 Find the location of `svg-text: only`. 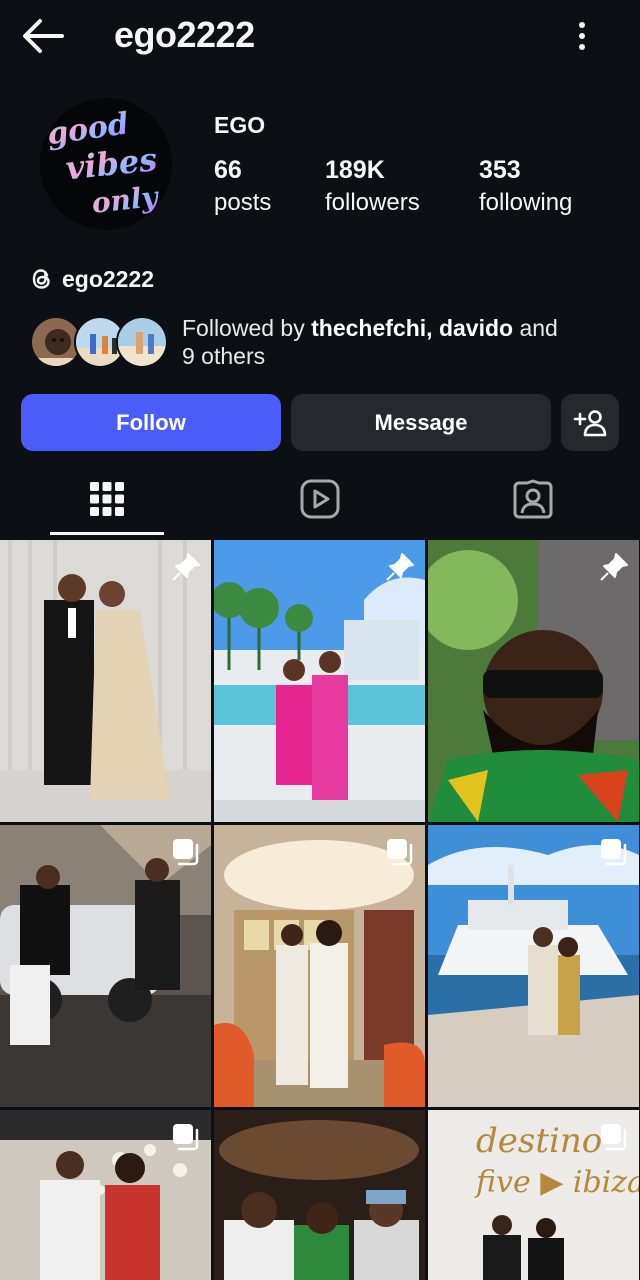

svg-text: only is located at coordinates (125, 200).